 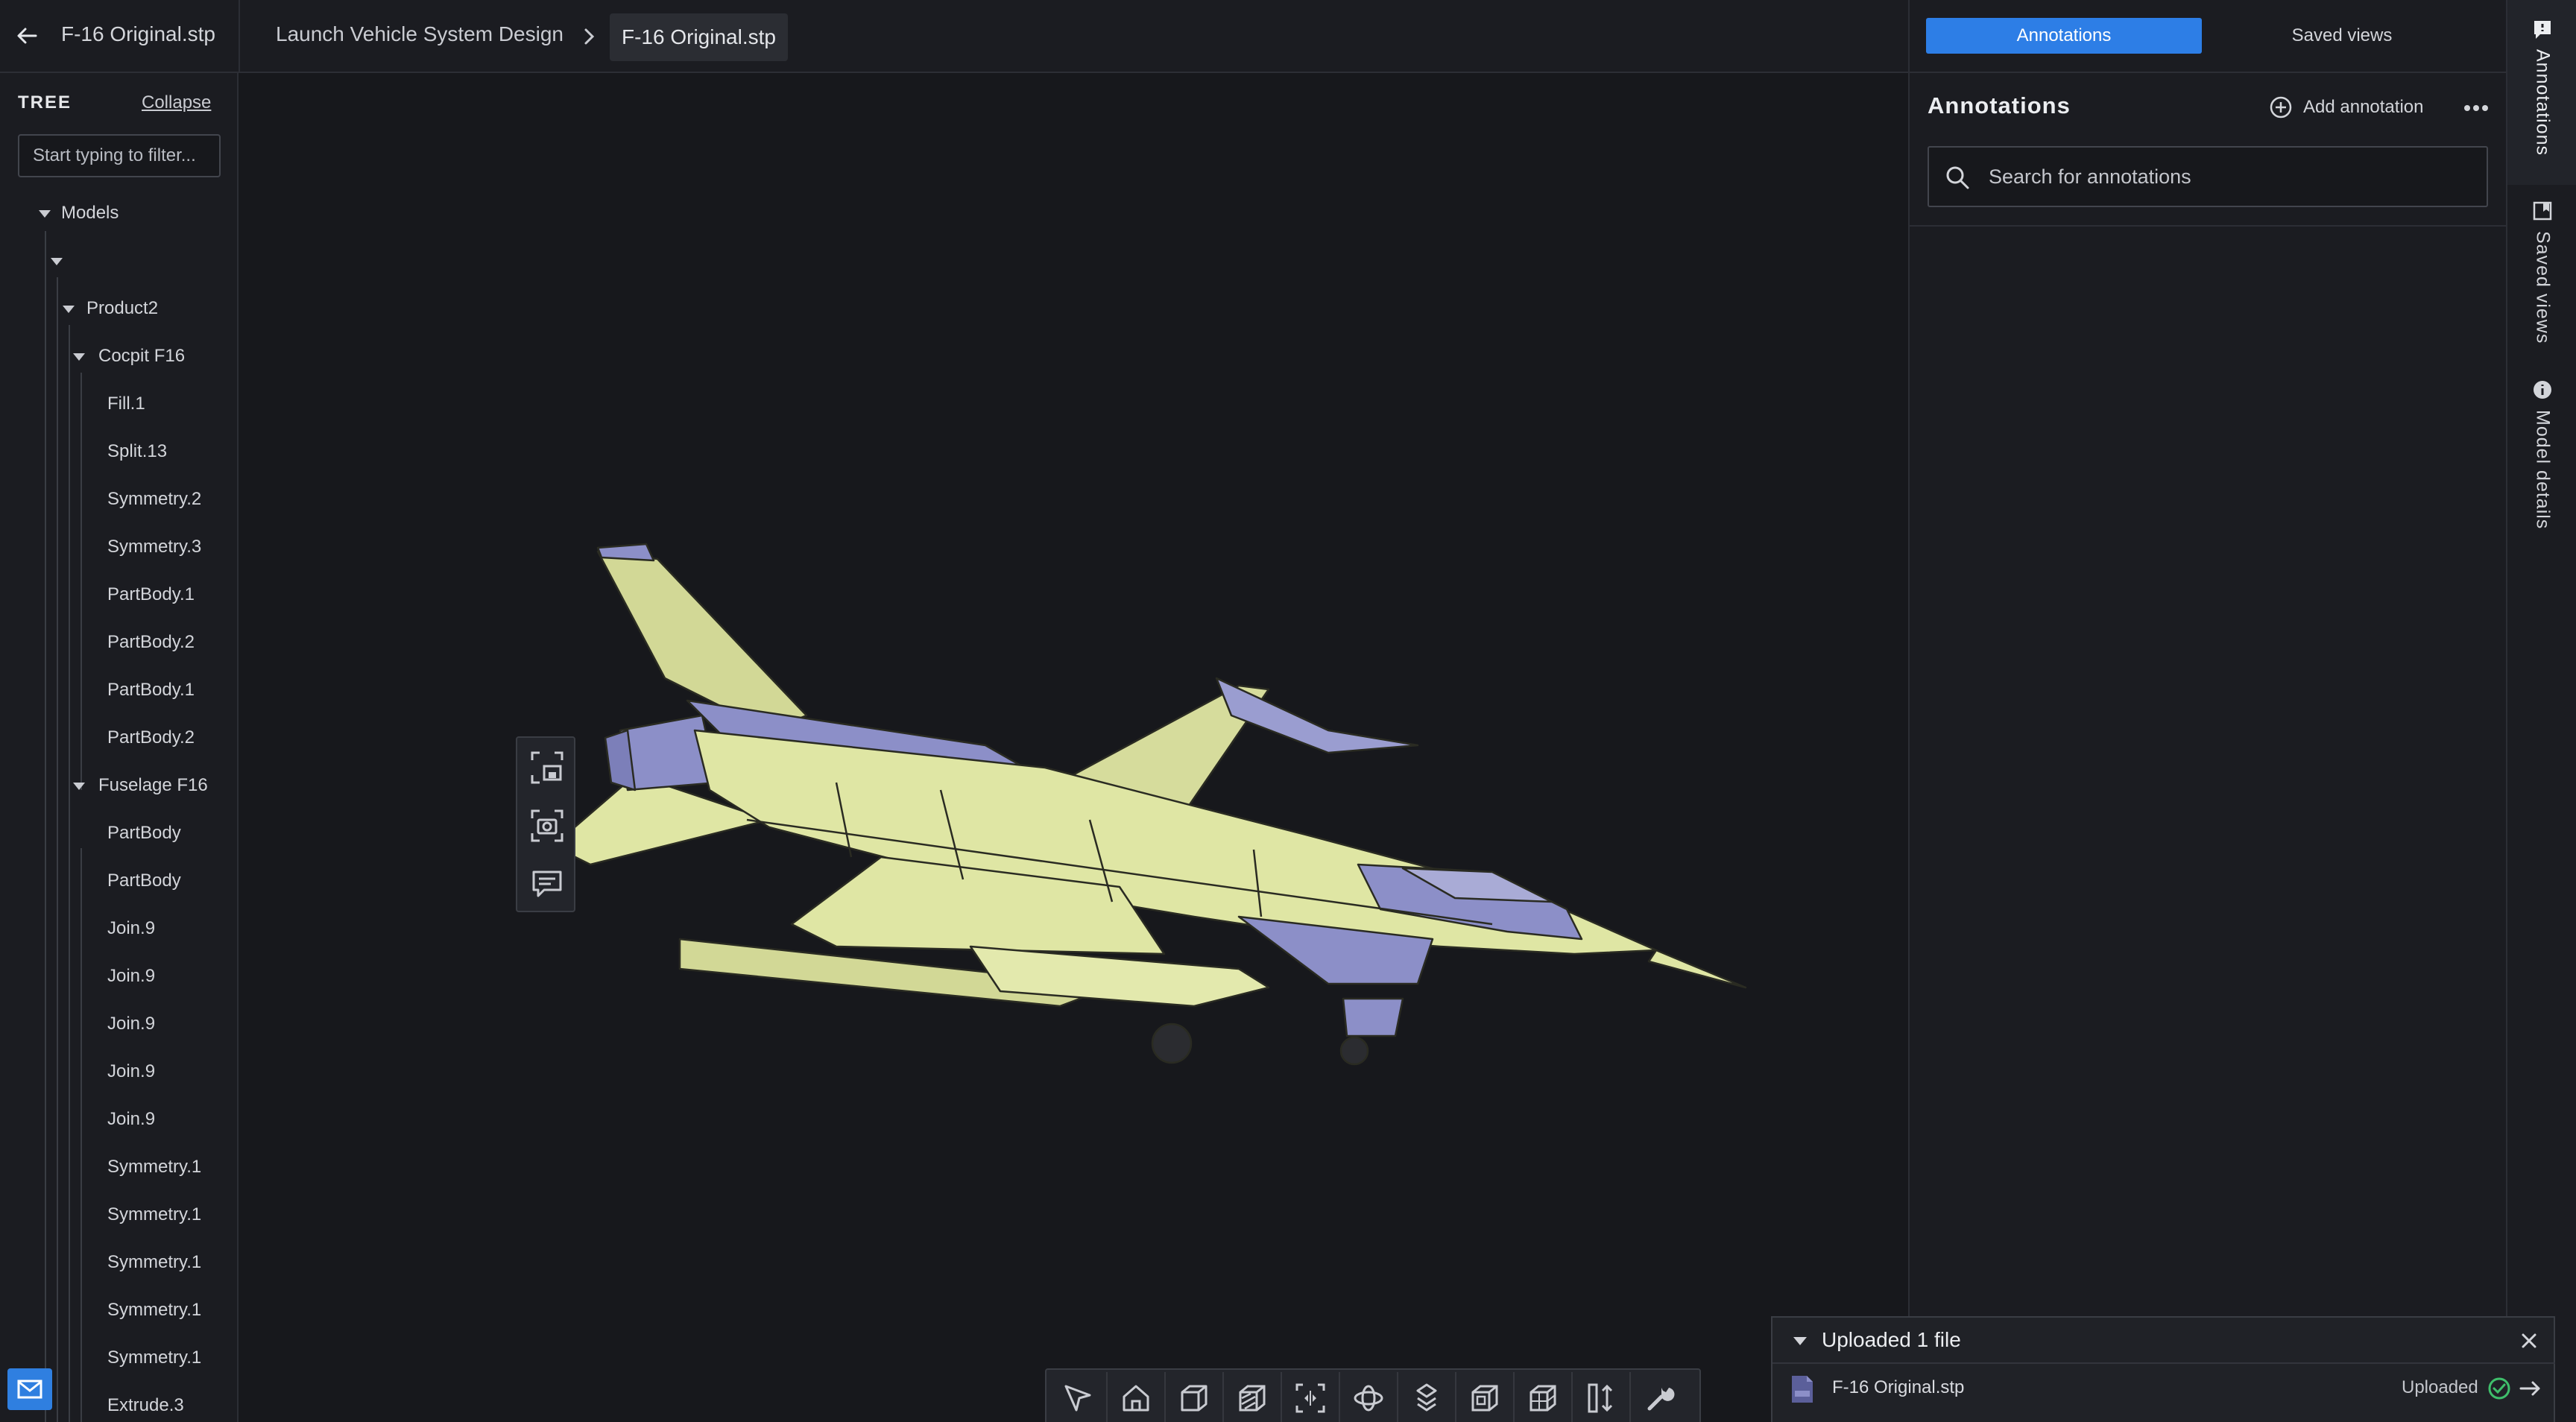 What do you see at coordinates (2543, 103) in the screenshot?
I see `rail-annotations-label: Annotations` at bounding box center [2543, 103].